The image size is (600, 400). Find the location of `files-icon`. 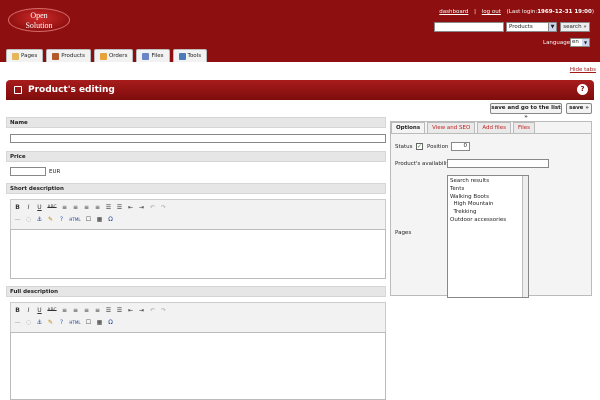

files-icon is located at coordinates (146, 56).